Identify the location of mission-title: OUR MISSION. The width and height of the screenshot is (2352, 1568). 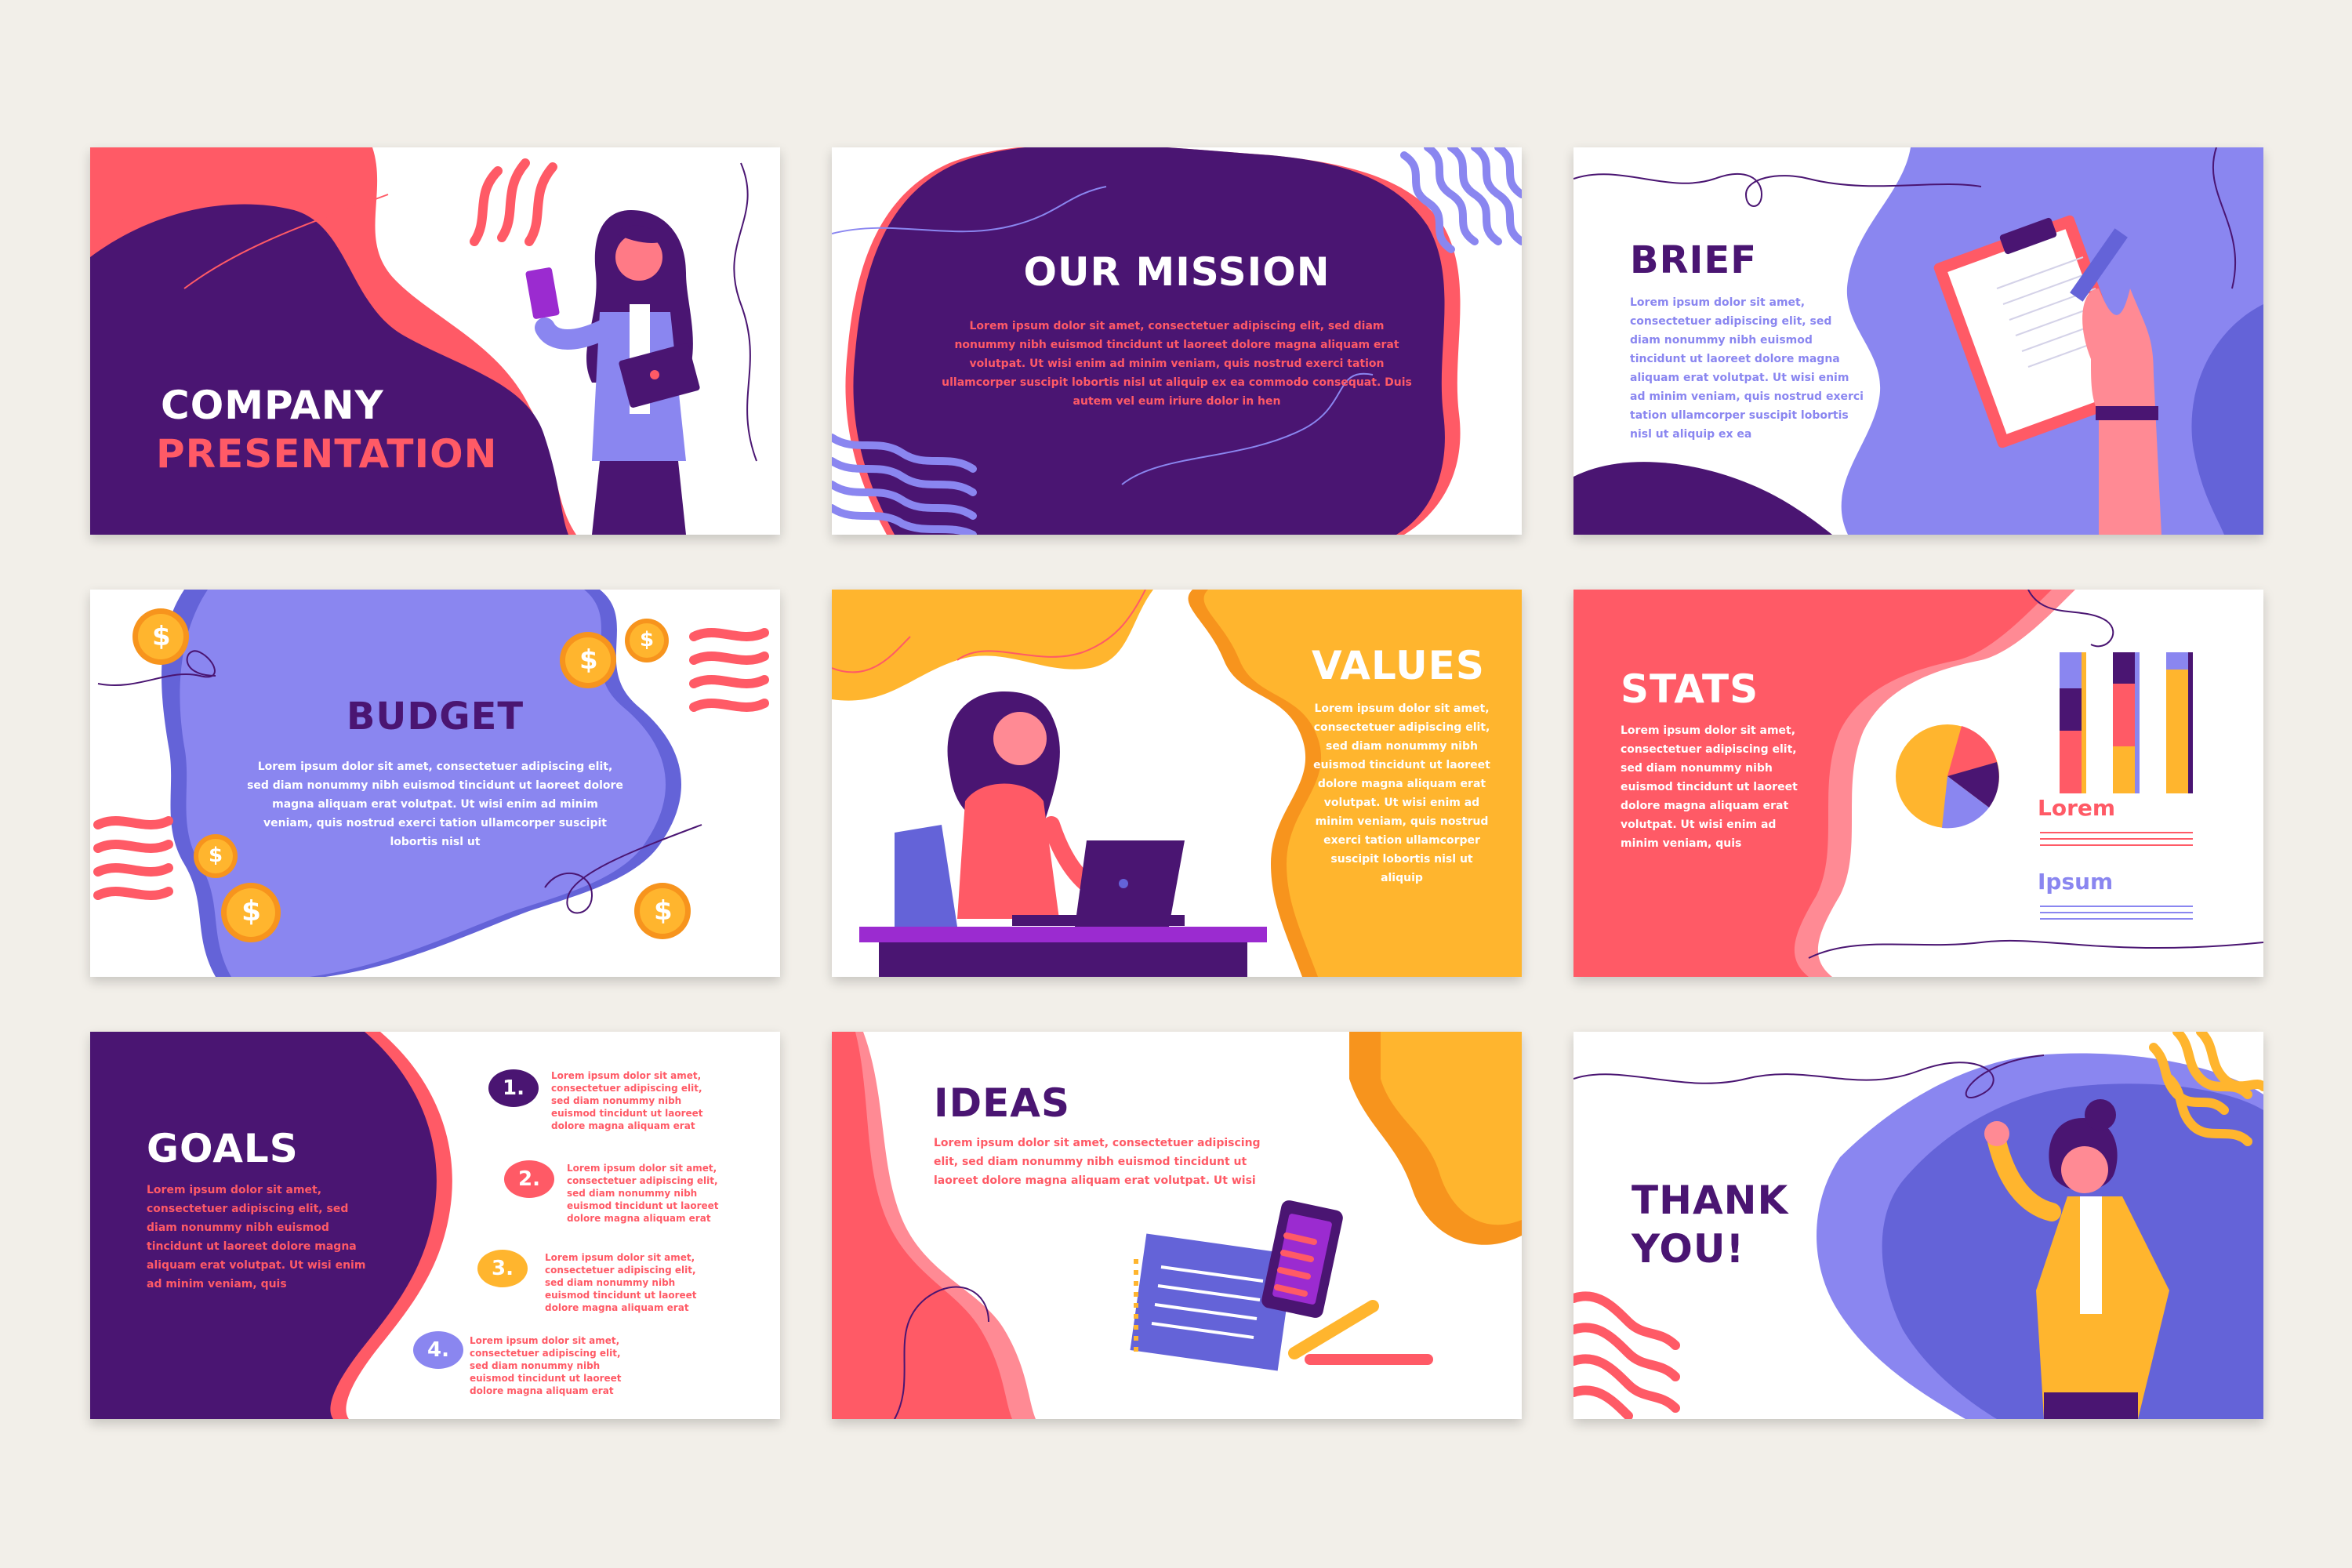
(1176, 272).